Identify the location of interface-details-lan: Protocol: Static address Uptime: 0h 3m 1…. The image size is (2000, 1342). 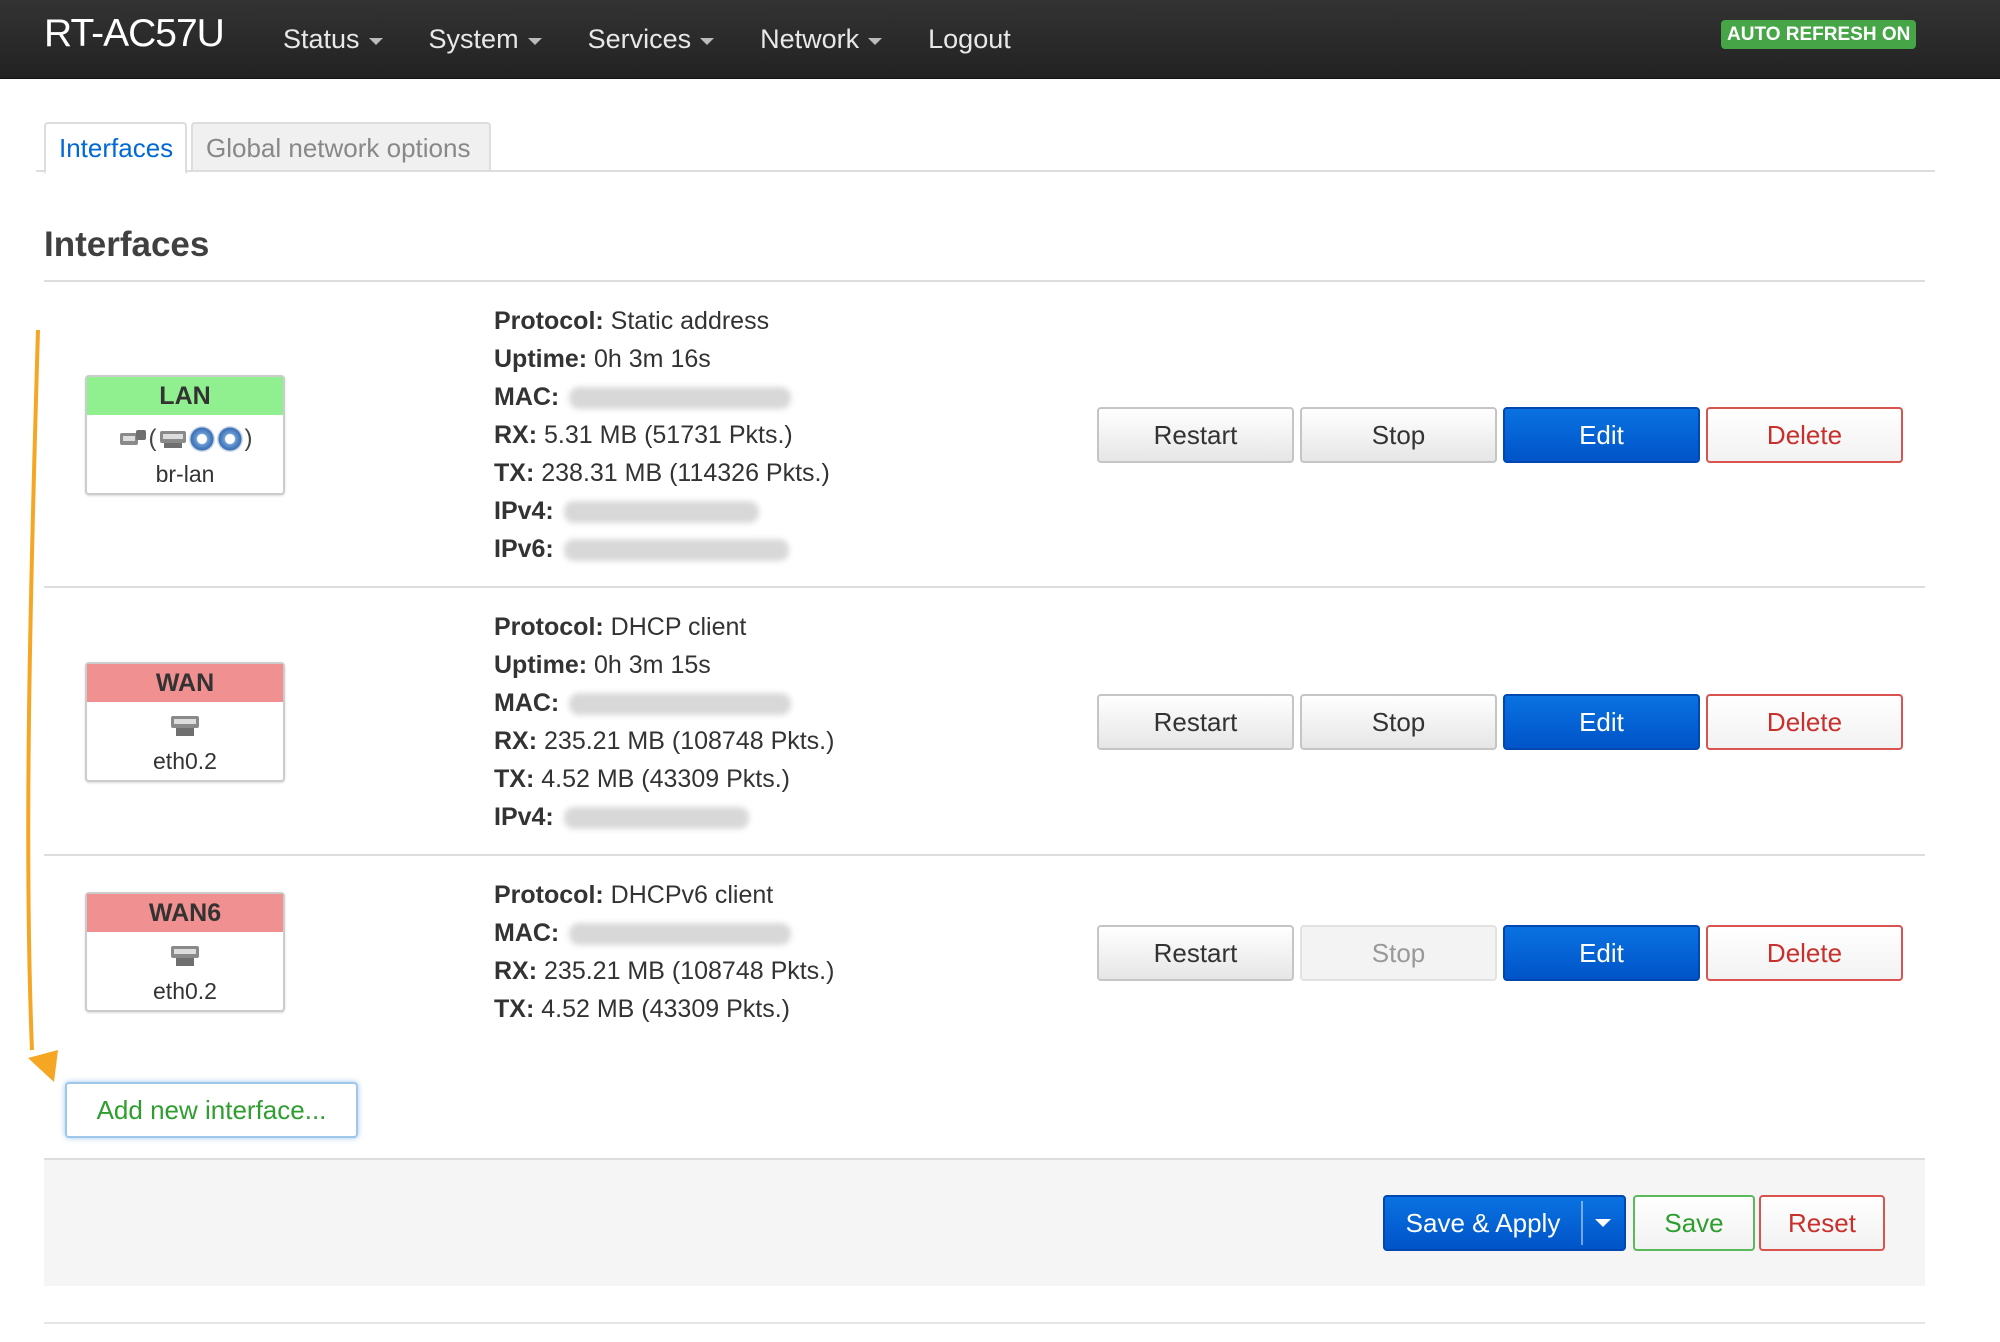
(662, 435).